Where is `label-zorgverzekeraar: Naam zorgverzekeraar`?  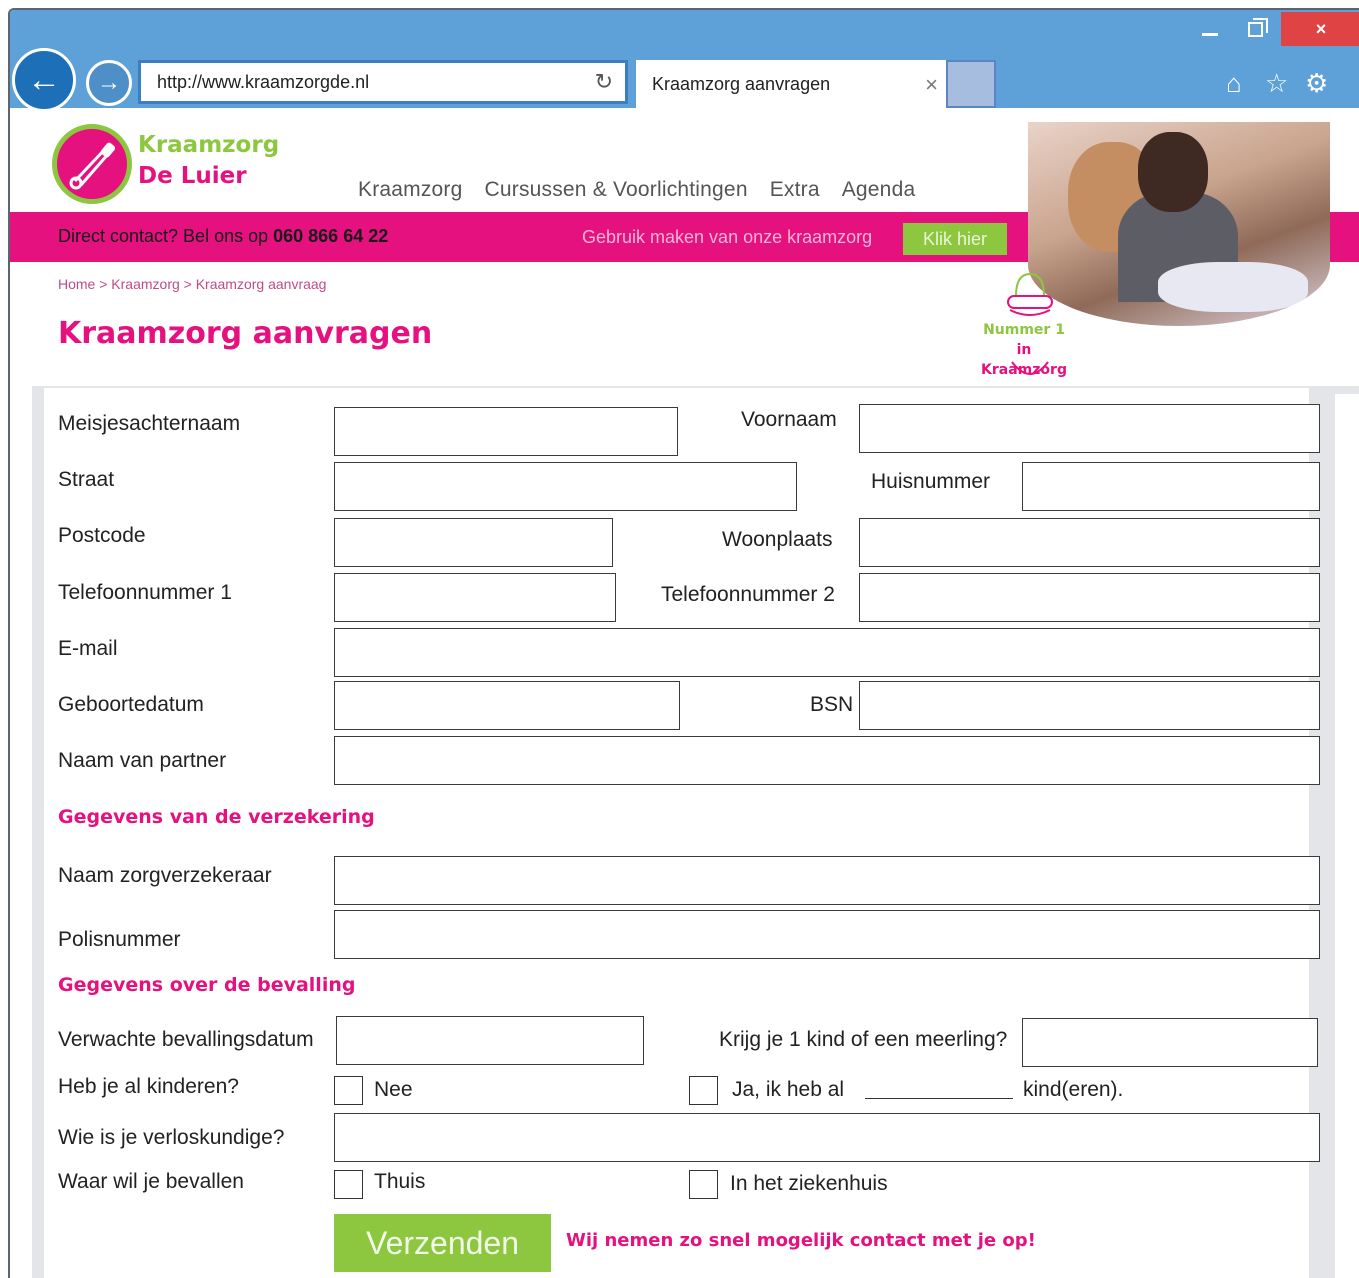 label-zorgverzekeraar: Naam zorgverzekeraar is located at coordinates (165, 875).